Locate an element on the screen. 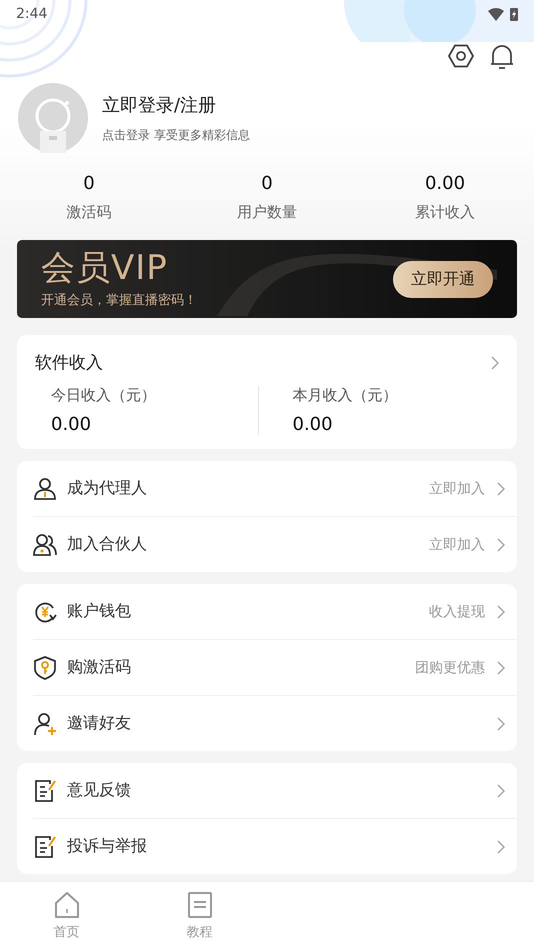 The width and height of the screenshot is (534, 950). settings-icon is located at coordinates (461, 56).